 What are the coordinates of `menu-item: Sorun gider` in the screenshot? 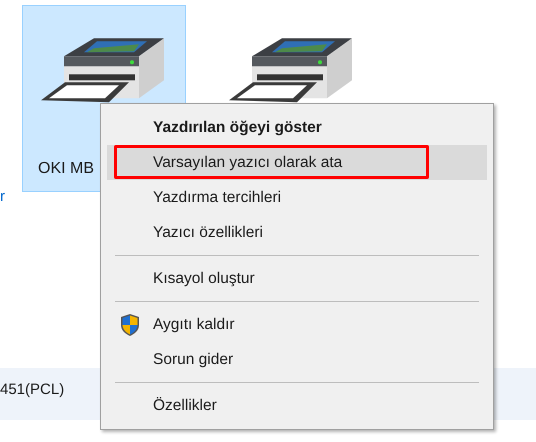 It's located at (297, 359).